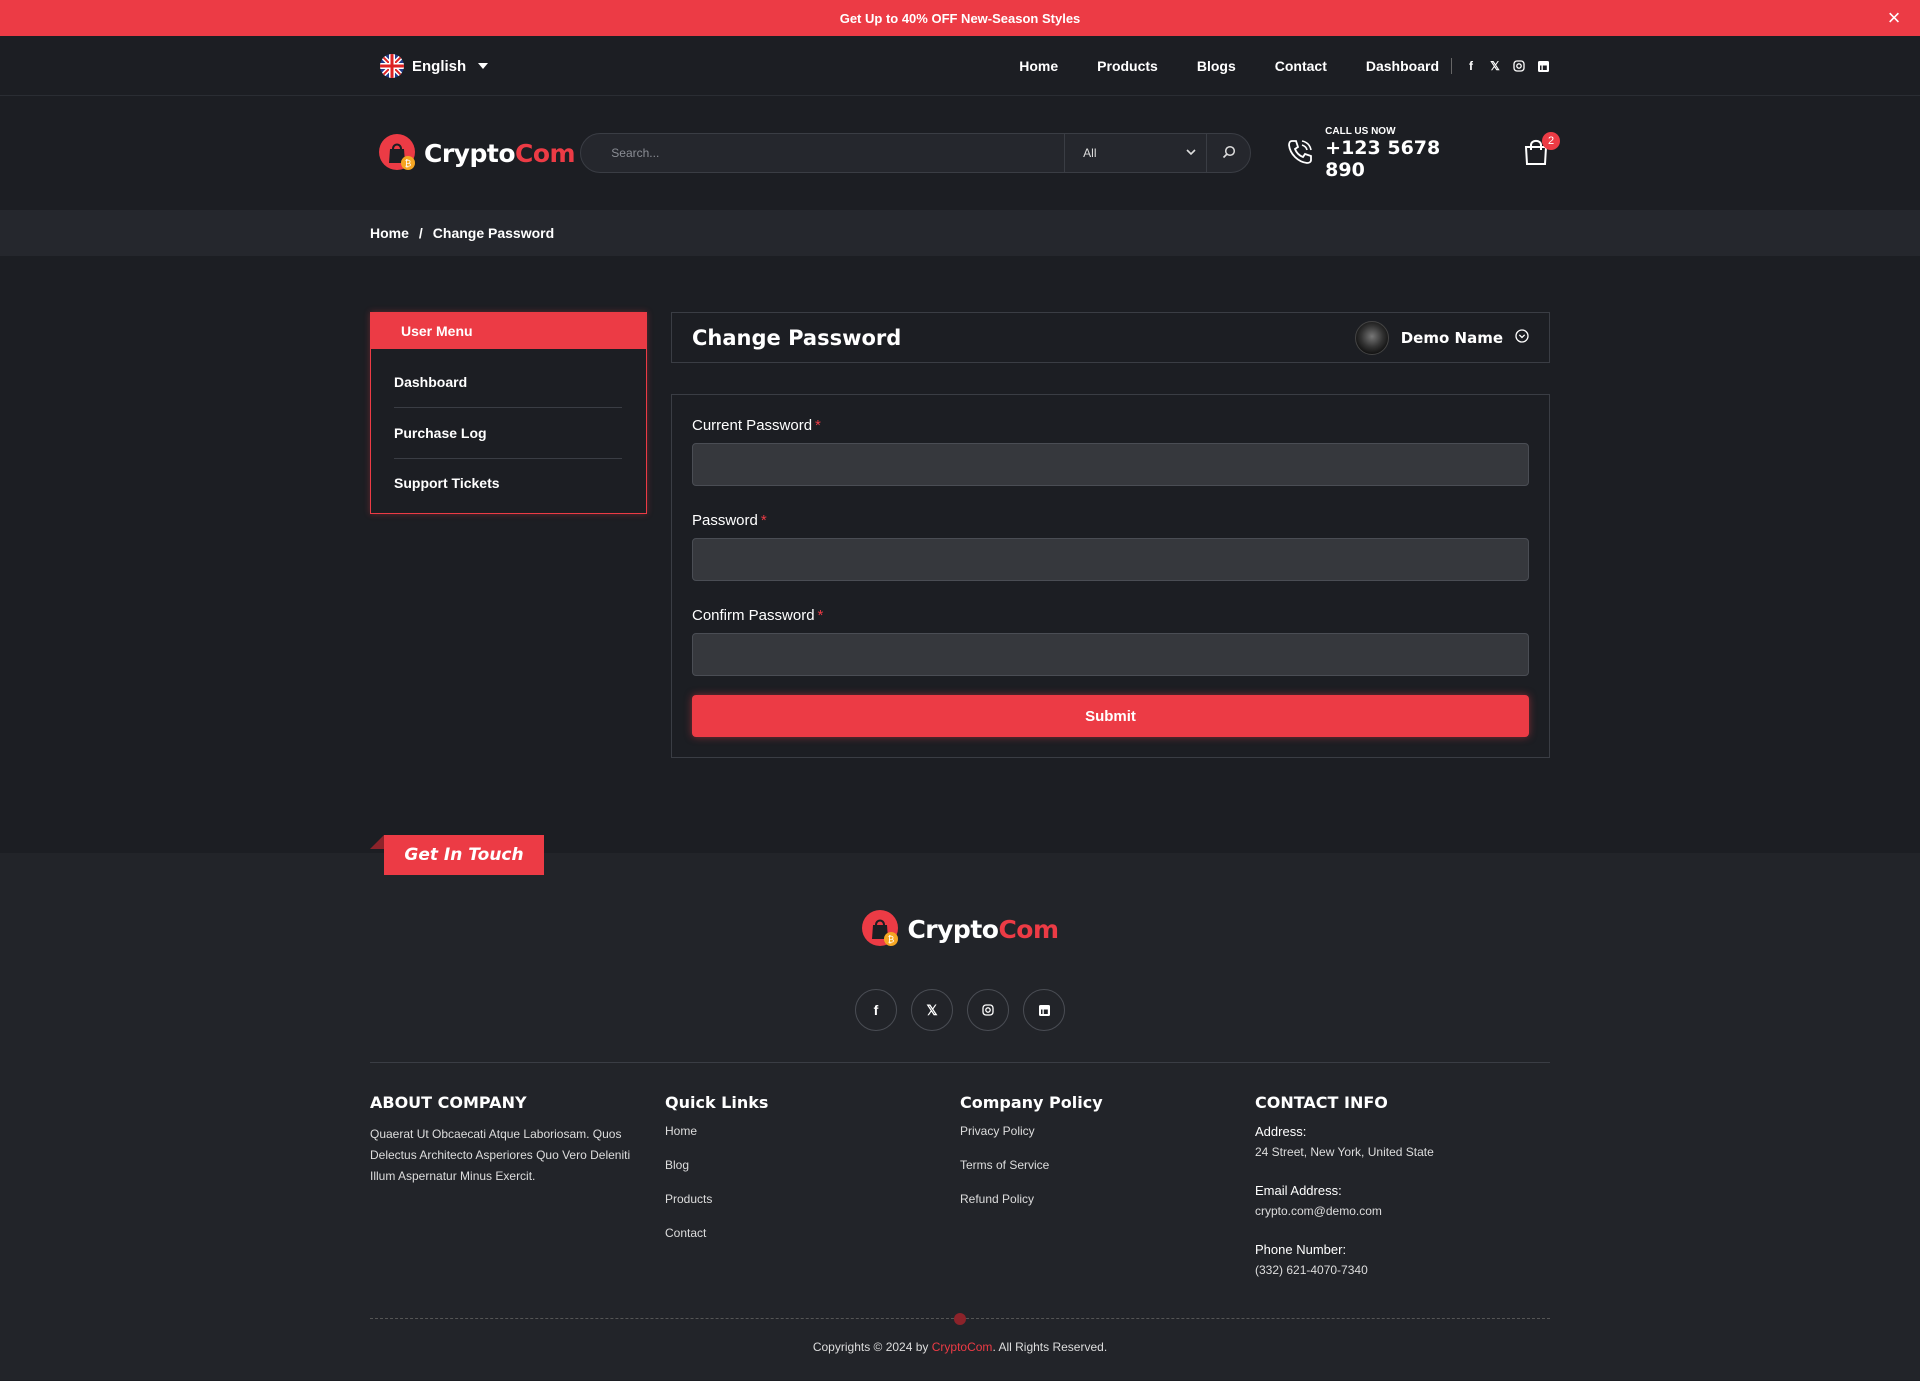 The width and height of the screenshot is (1920, 1381). I want to click on footer-social: f 𝕏, so click(960, 1010).